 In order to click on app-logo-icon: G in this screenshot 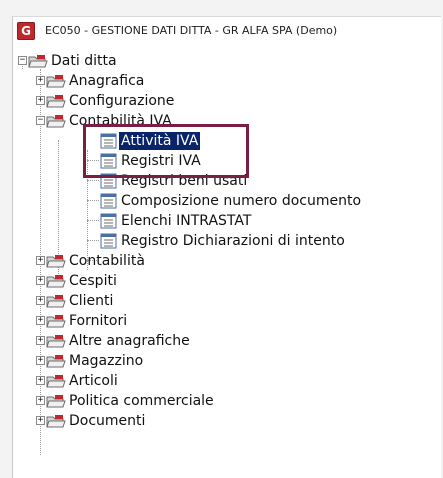, I will do `click(26, 31)`.